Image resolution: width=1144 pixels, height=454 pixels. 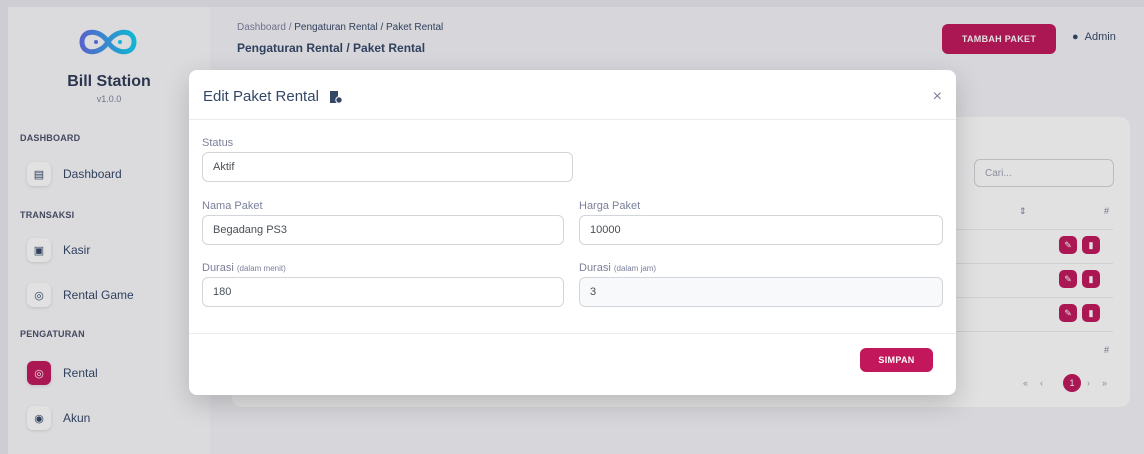 What do you see at coordinates (595, 268) in the screenshot?
I see `duration-hours-label-text: Durasi` at bounding box center [595, 268].